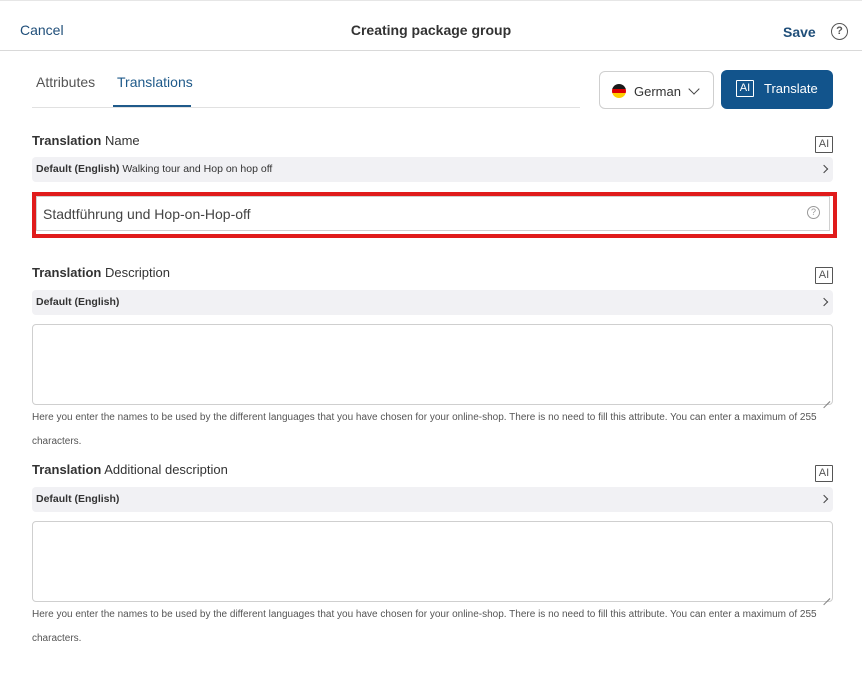  What do you see at coordinates (824, 473) in the screenshot?
I see `ai-translate-additional-icon: AI` at bounding box center [824, 473].